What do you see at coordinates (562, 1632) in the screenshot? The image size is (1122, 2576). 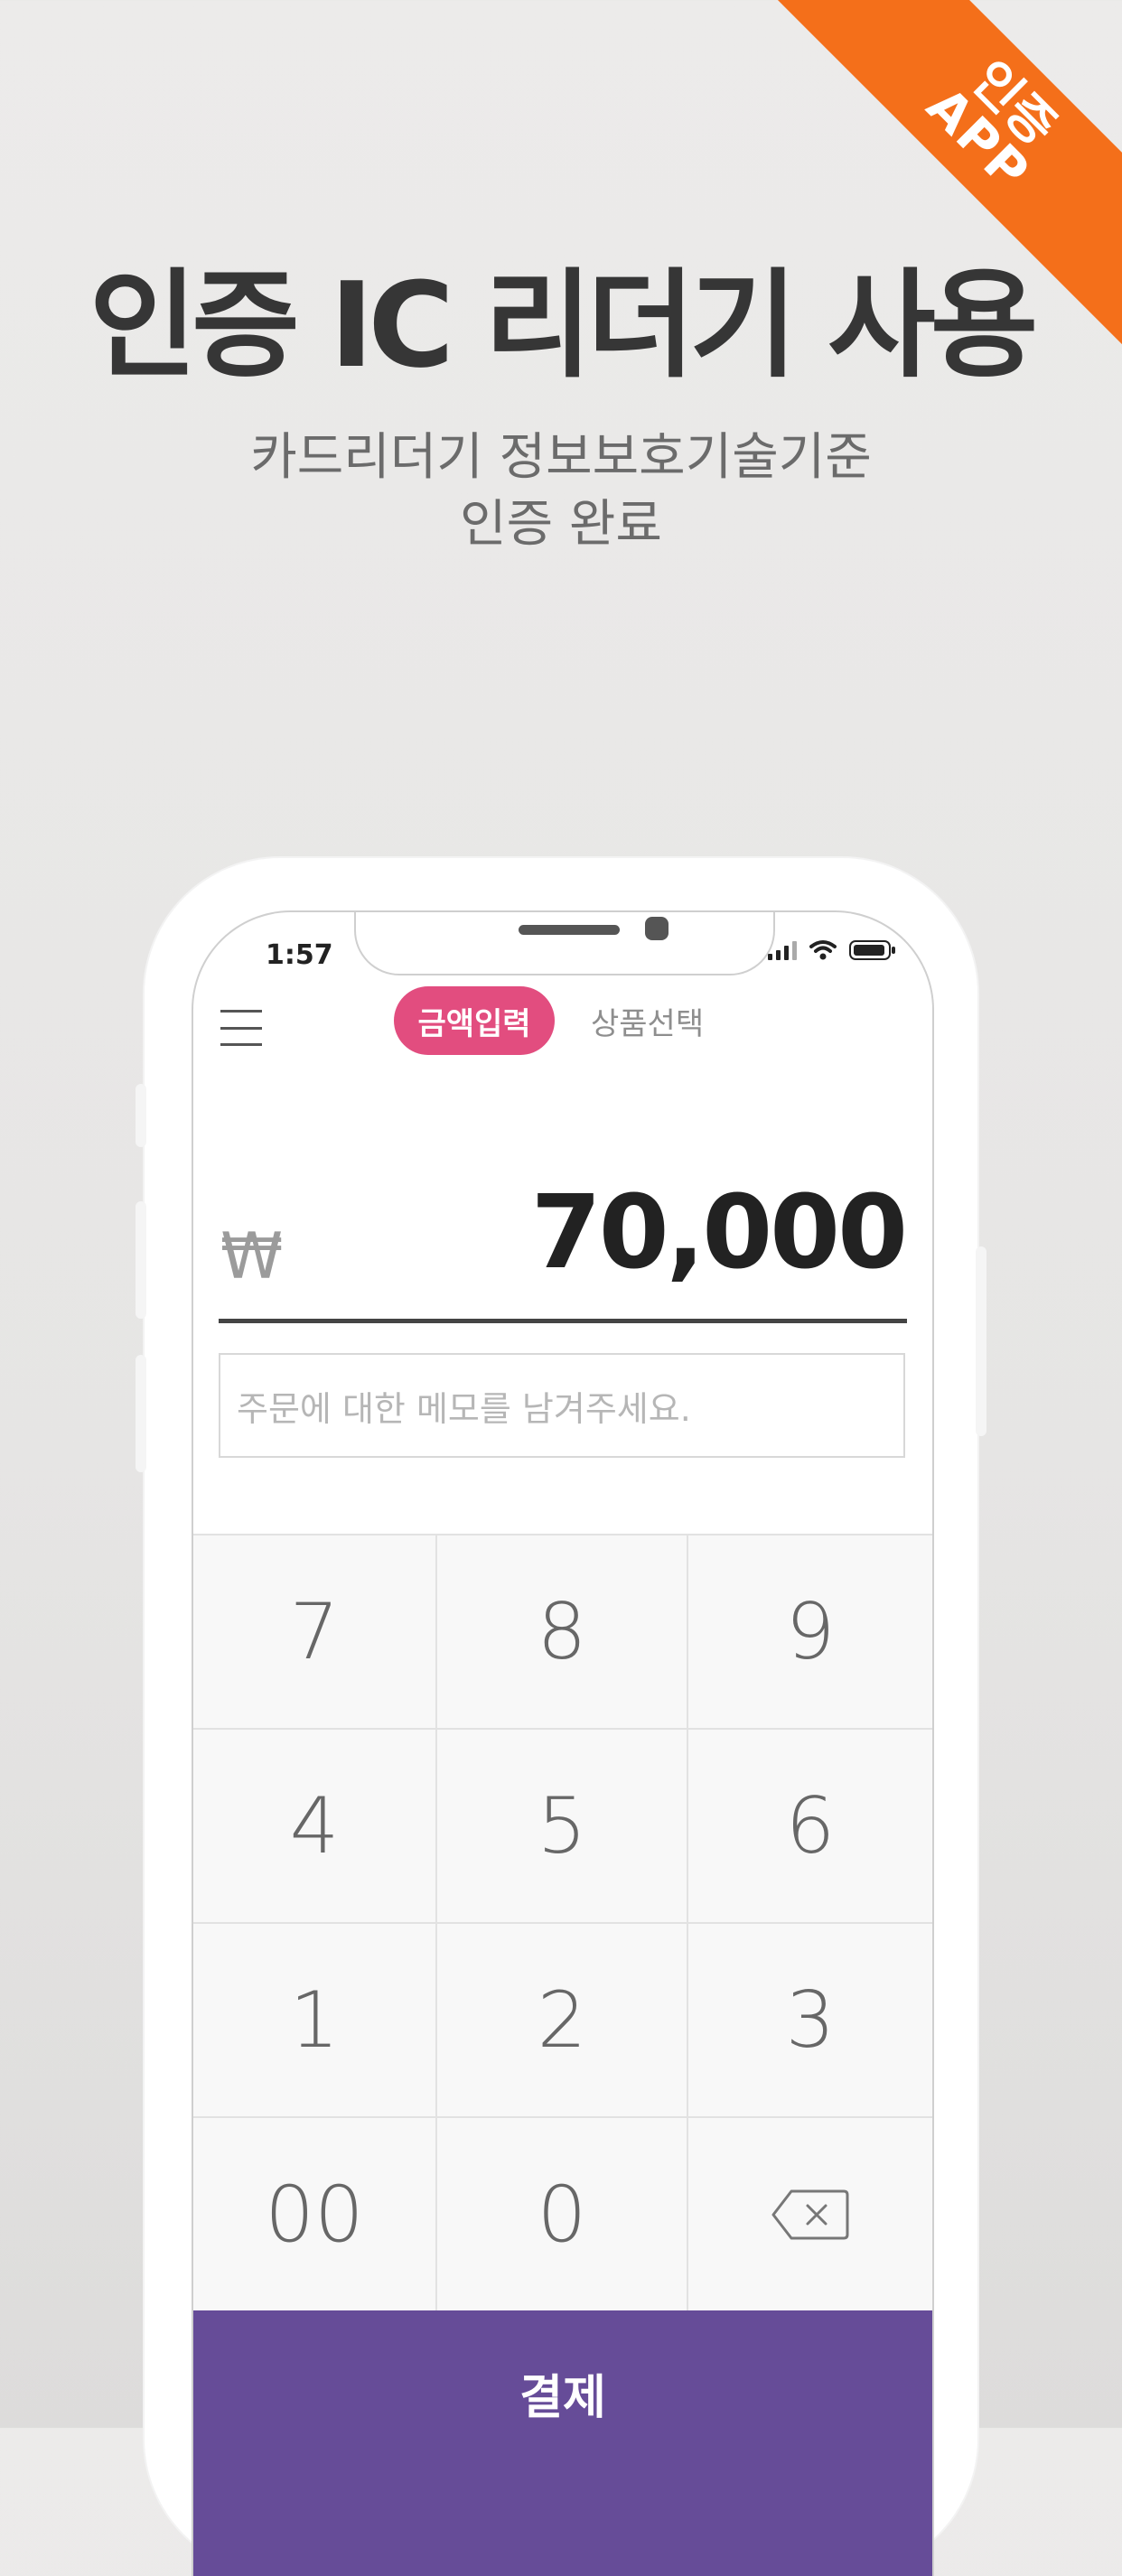 I see `key-8: 8` at bounding box center [562, 1632].